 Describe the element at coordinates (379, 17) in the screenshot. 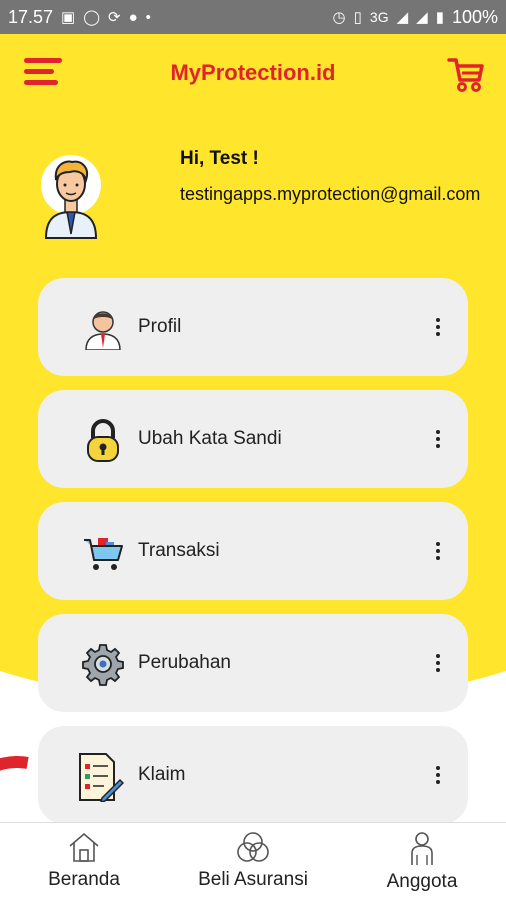

I see `network-type: 3G` at that location.